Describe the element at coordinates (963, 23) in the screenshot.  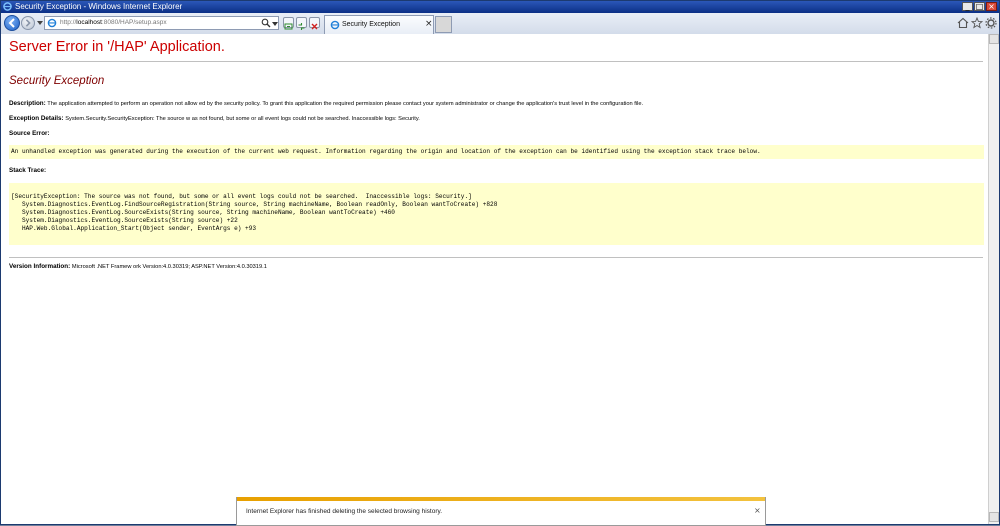
I see `home-icon` at that location.